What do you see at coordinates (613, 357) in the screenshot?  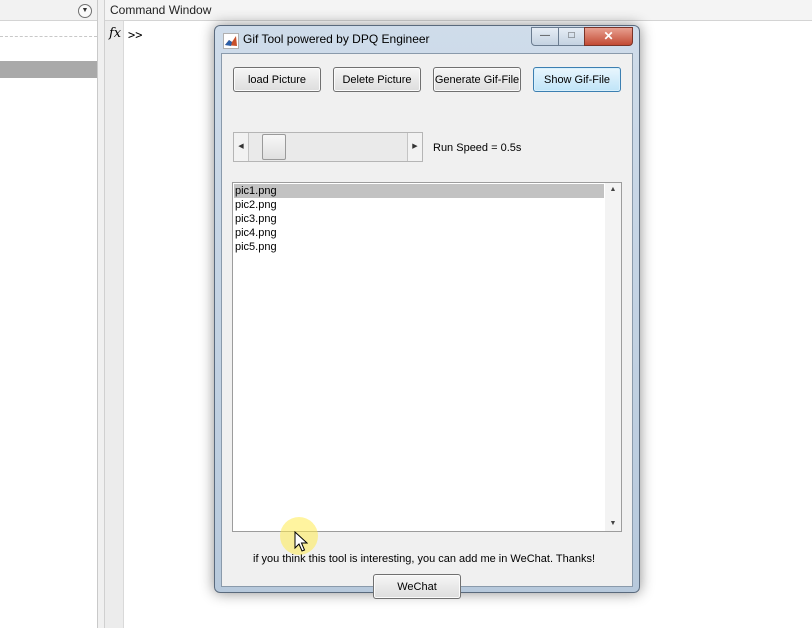 I see `list-scrollbar: ▲ ▼` at bounding box center [613, 357].